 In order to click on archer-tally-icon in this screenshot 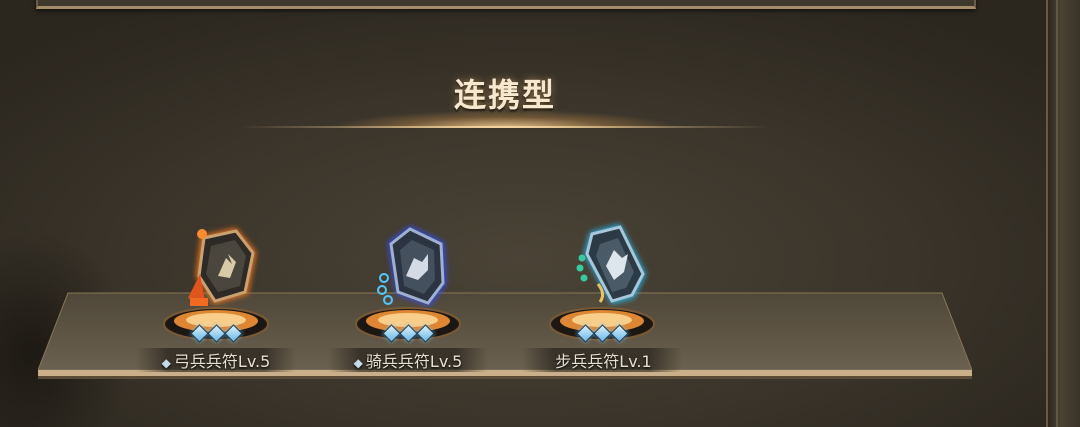, I will do `click(222, 267)`.